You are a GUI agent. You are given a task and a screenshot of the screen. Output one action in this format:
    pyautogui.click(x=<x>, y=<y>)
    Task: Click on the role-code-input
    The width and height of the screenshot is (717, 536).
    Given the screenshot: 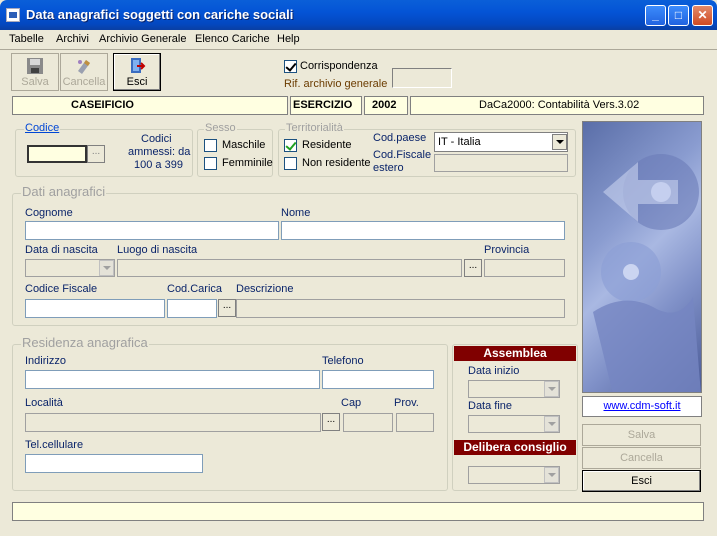 What is the action you would take?
    pyautogui.click(x=192, y=308)
    